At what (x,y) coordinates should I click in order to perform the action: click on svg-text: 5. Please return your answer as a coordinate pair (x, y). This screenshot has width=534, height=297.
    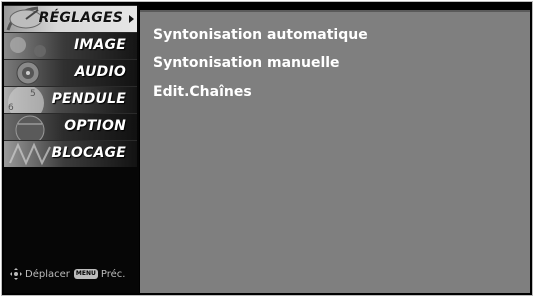
    Looking at the image, I should click on (33, 94).